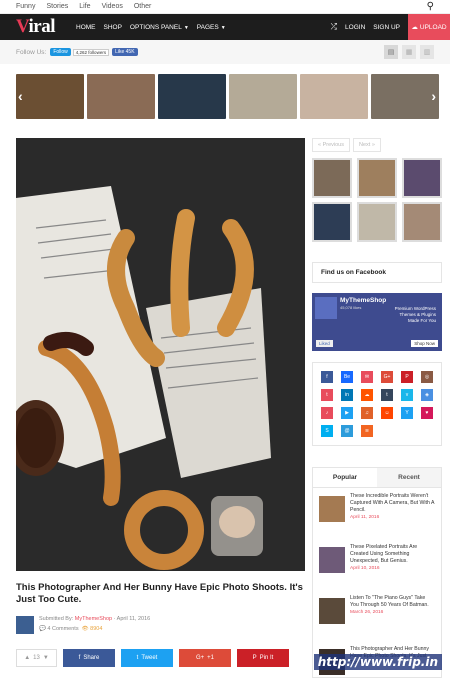 This screenshot has height=678, width=450. What do you see at coordinates (159, 27) in the screenshot?
I see `nav-options-panel: OPTIONS PANEL ▼` at bounding box center [159, 27].